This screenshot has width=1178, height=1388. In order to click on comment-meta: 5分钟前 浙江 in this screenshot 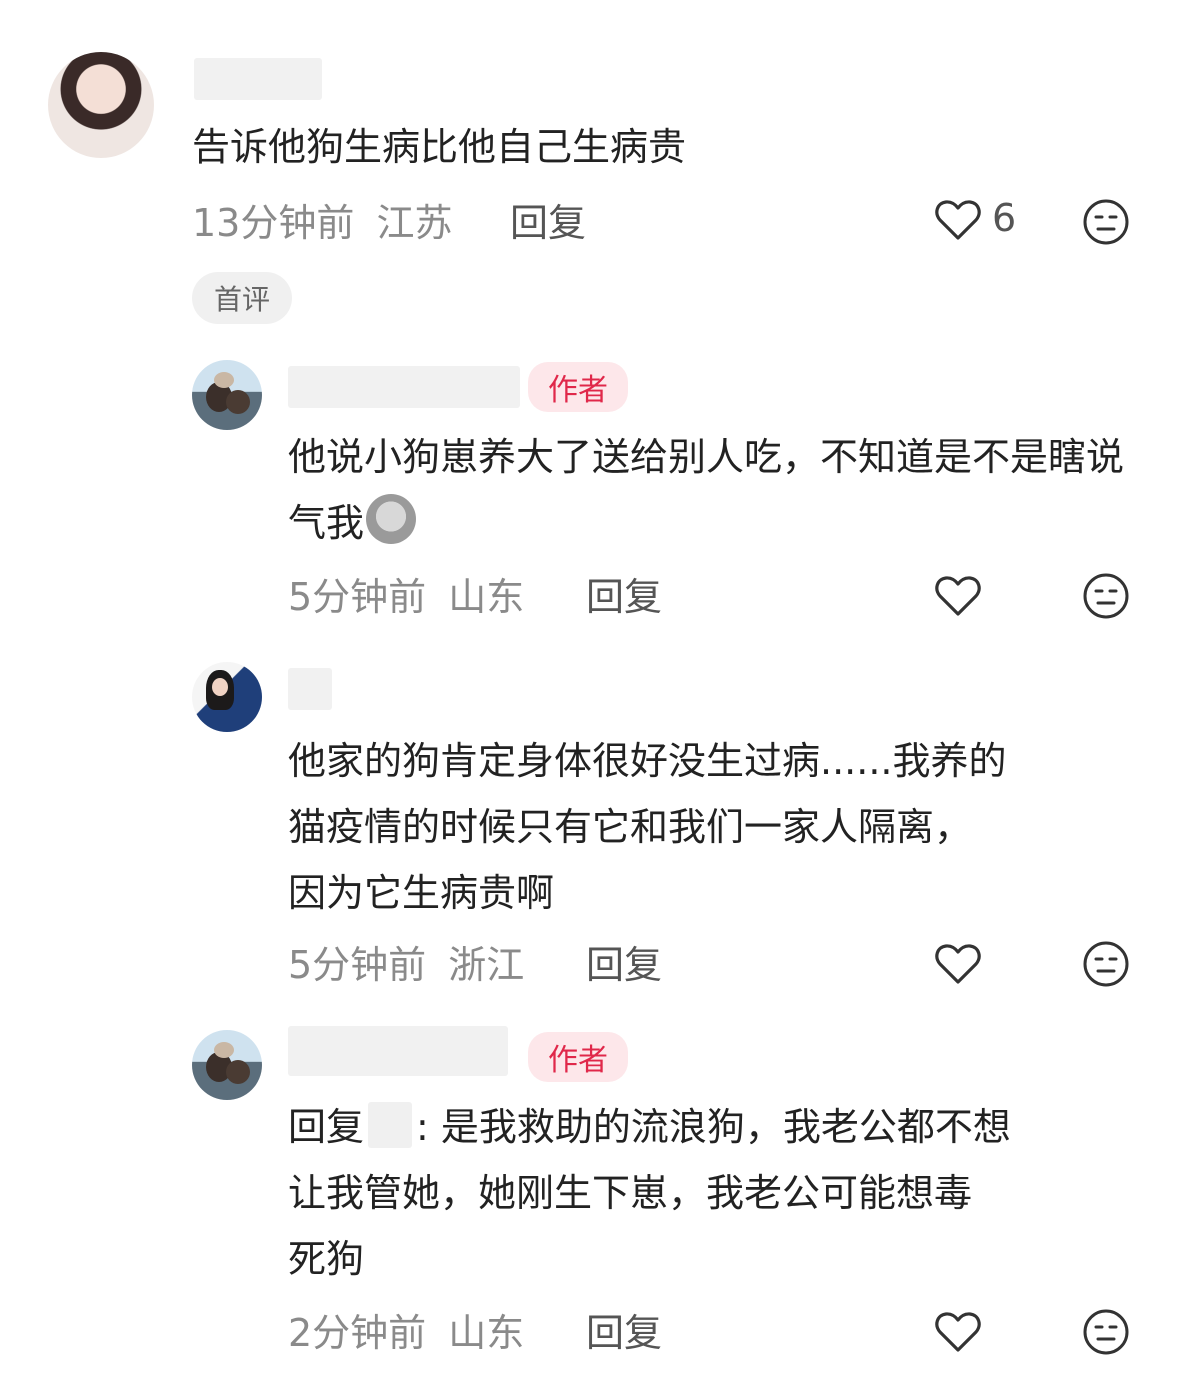, I will do `click(406, 961)`.